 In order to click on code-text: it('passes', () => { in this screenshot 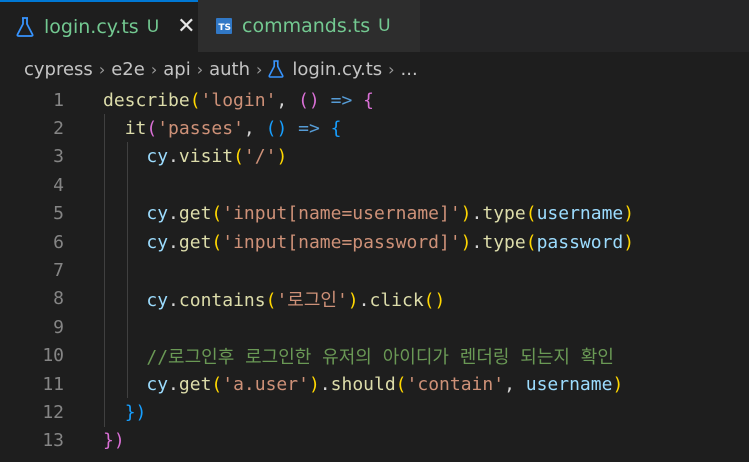, I will do `click(222, 128)`.